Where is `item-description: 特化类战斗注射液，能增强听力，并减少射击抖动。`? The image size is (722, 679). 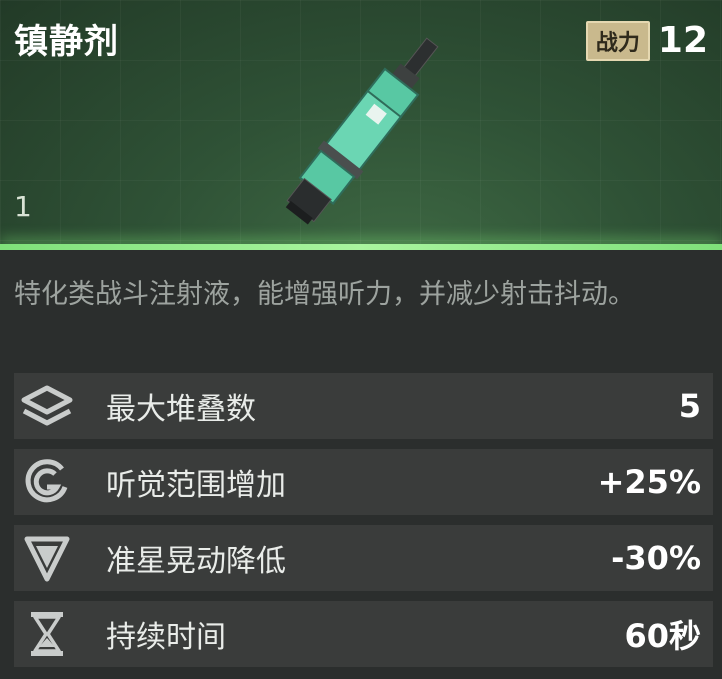
item-description: 特化类战斗注射液，能增强听力，并减少射击抖动。 is located at coordinates (324, 294).